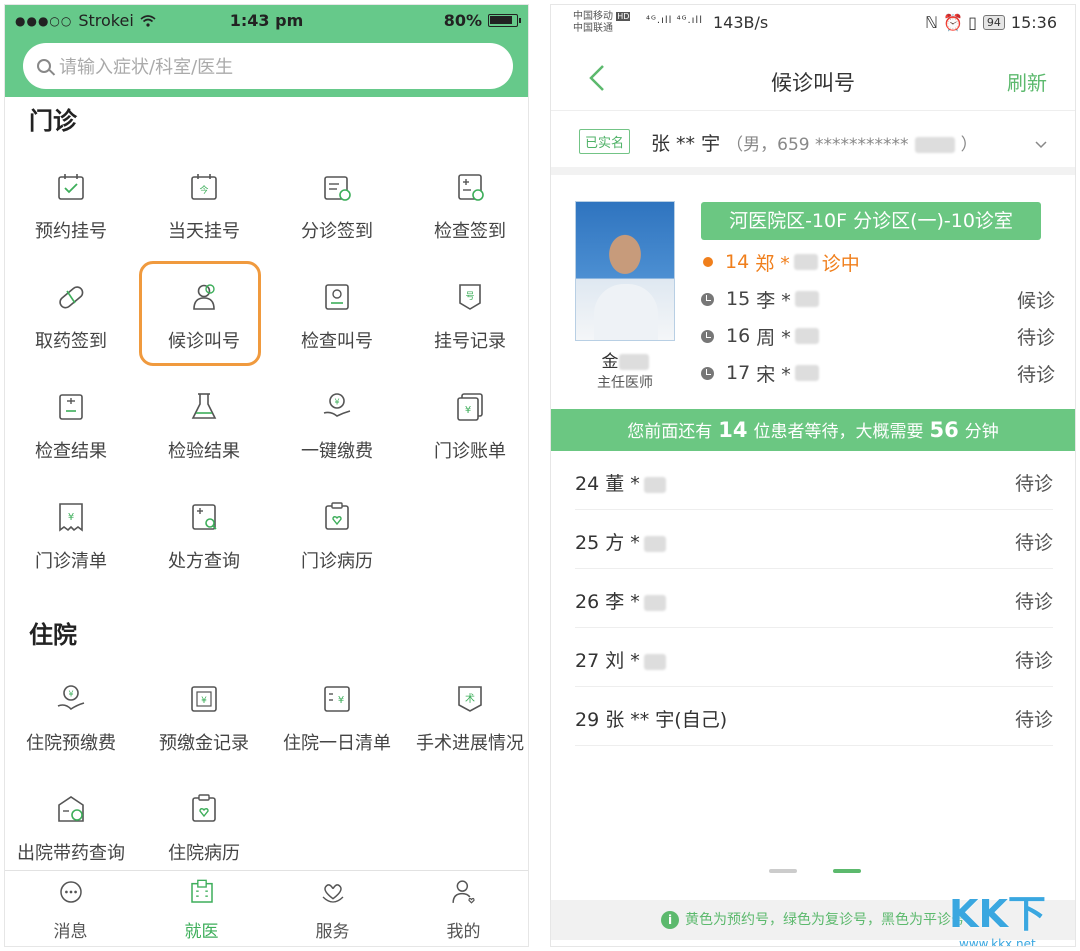  I want to click on watermark-logo: KK下载 www.kkx.net, so click(1009, 914).